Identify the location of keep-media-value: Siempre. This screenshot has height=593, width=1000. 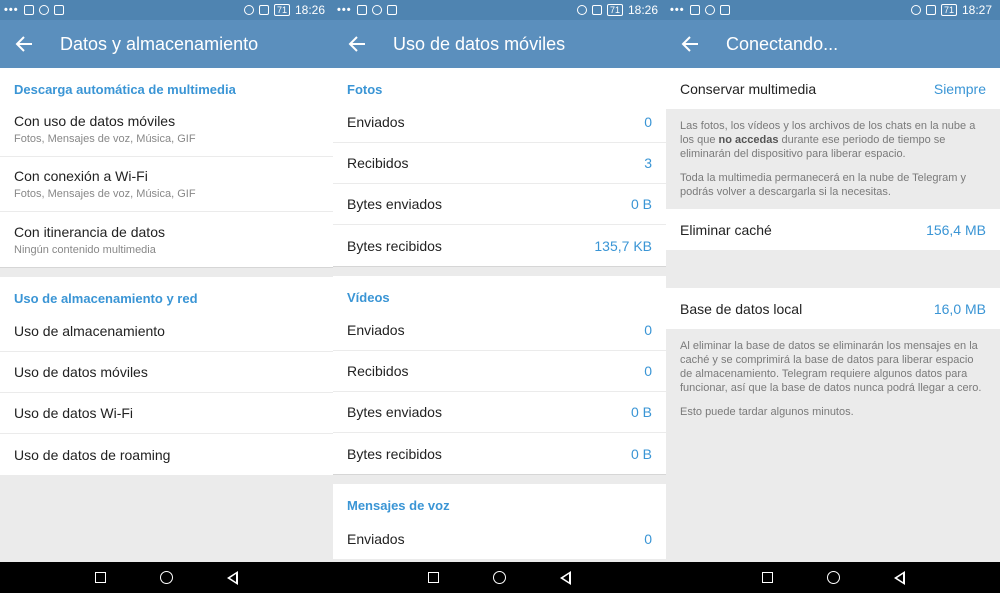
(959, 88).